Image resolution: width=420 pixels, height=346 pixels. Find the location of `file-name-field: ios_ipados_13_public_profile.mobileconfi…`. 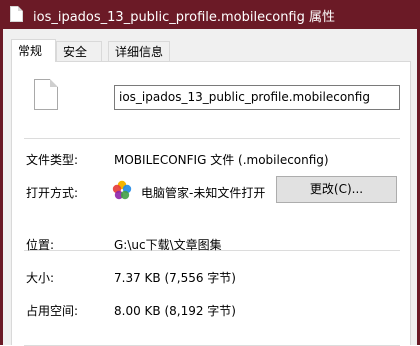

file-name-field: ios_ipados_13_public_profile.mobileconfi… is located at coordinates (257, 97).